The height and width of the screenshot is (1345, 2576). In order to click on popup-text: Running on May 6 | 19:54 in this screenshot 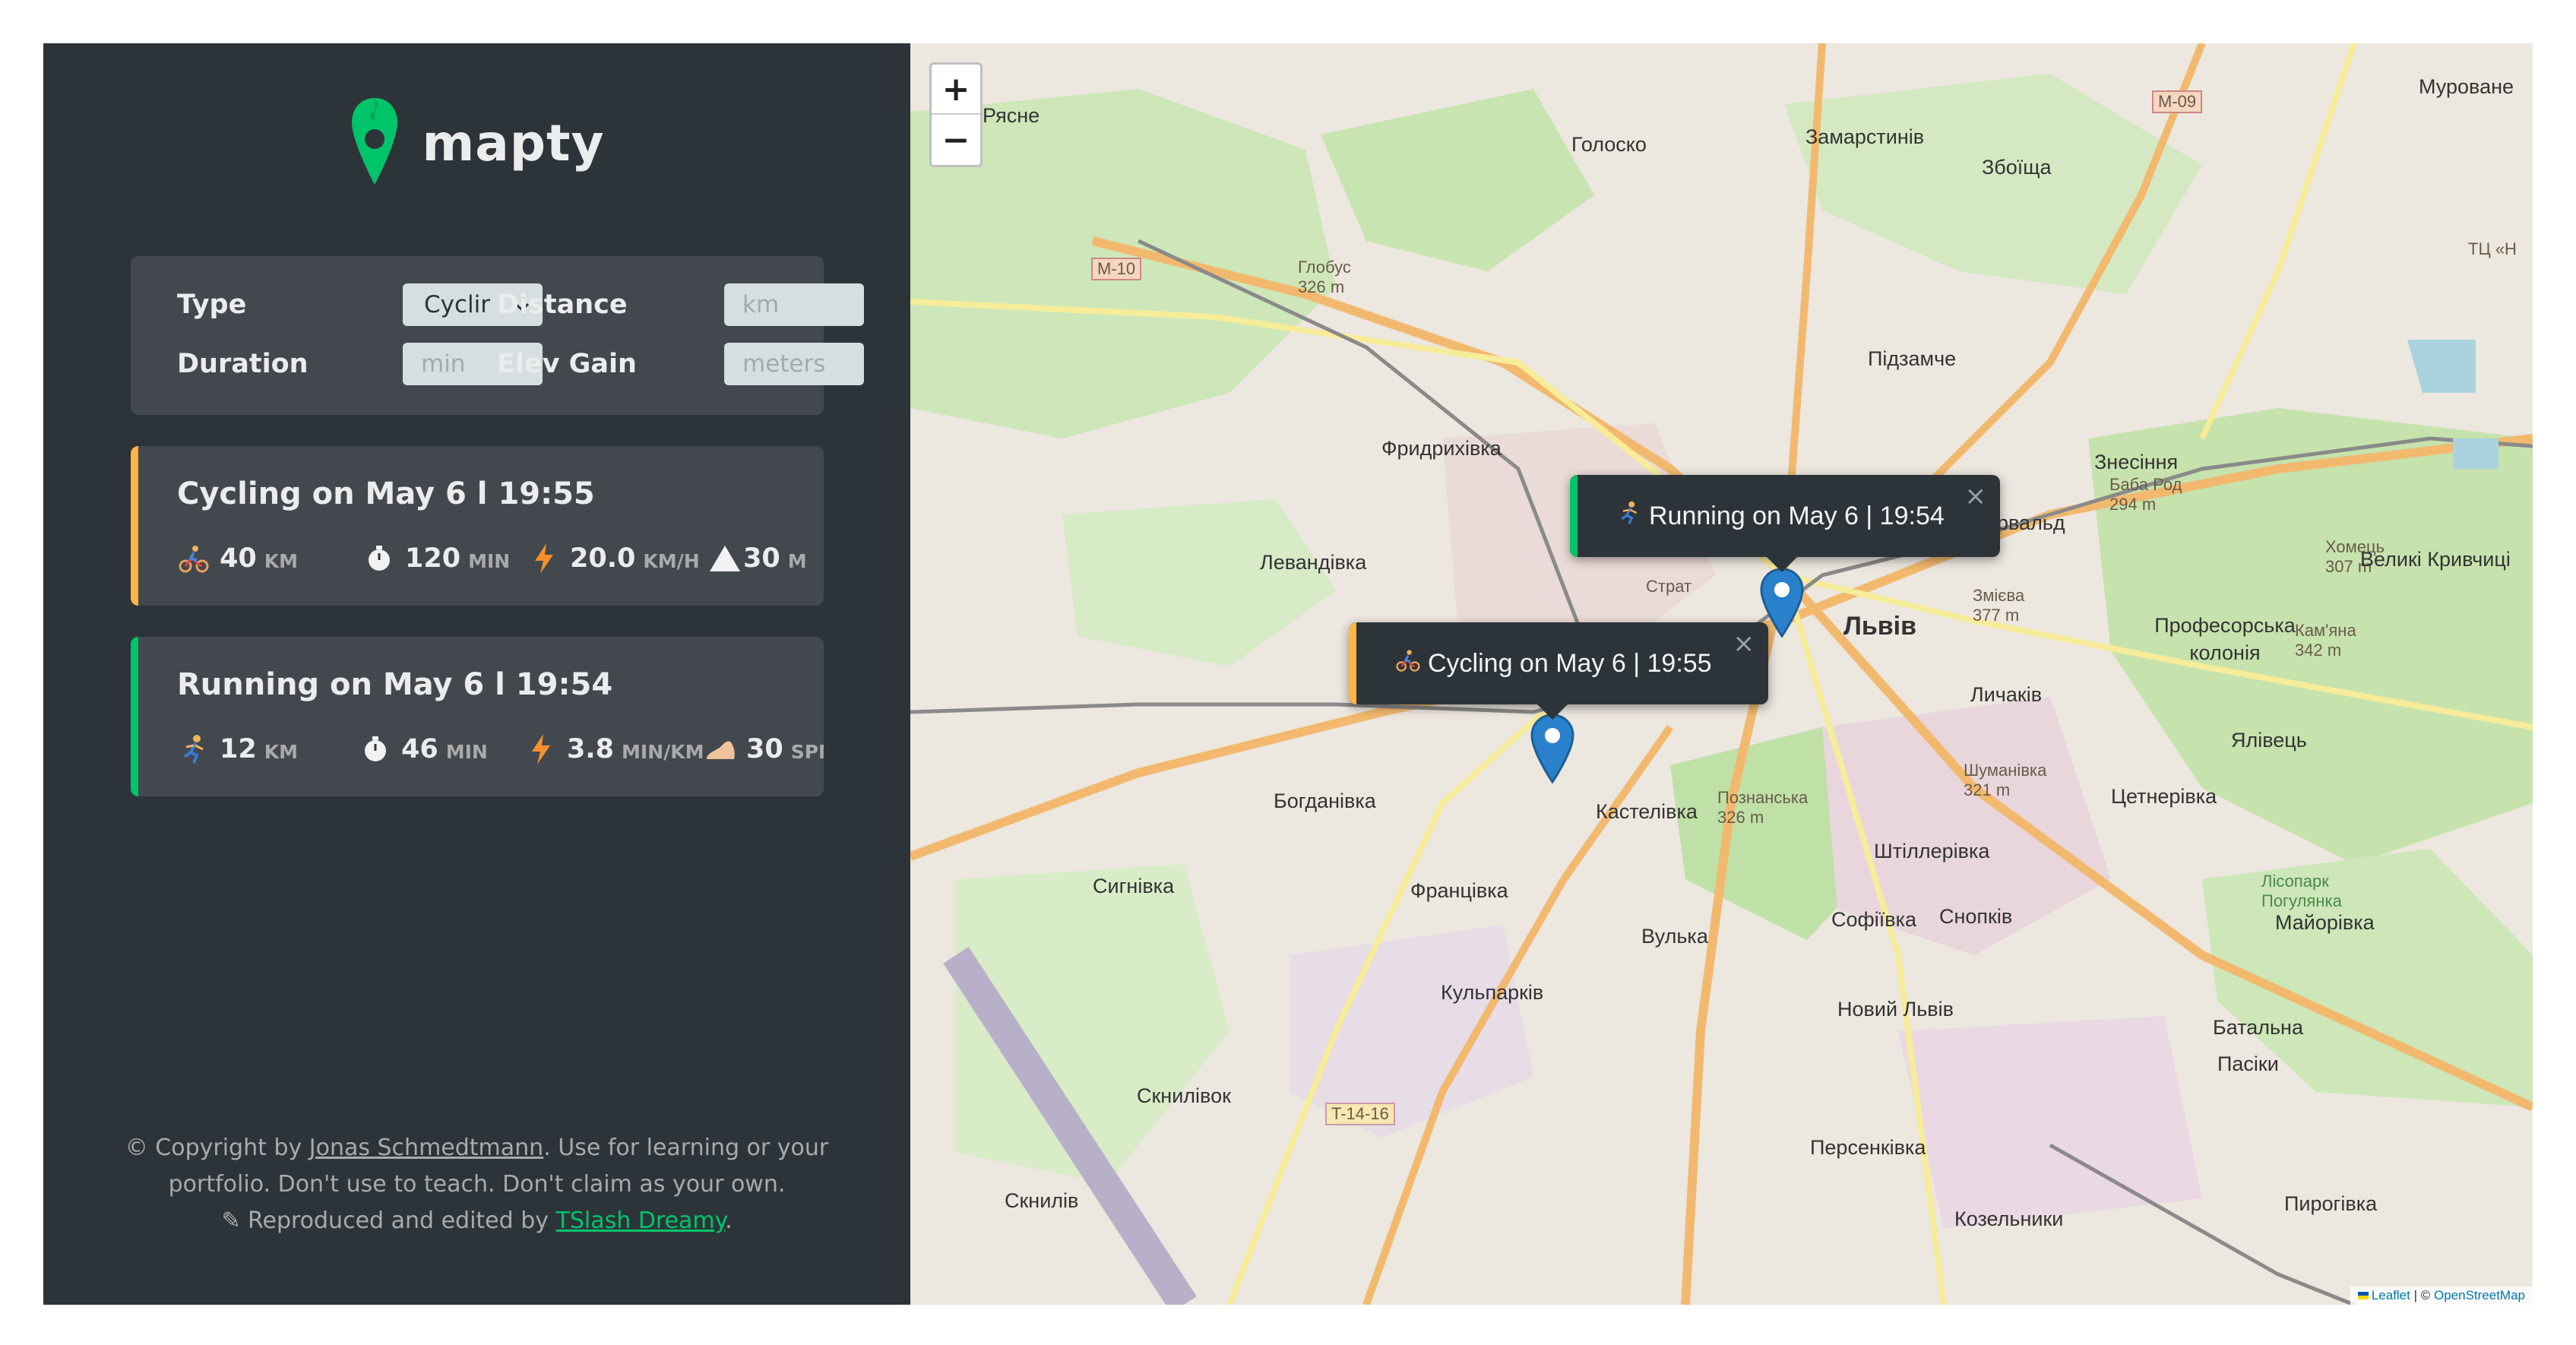, I will do `click(1797, 515)`.